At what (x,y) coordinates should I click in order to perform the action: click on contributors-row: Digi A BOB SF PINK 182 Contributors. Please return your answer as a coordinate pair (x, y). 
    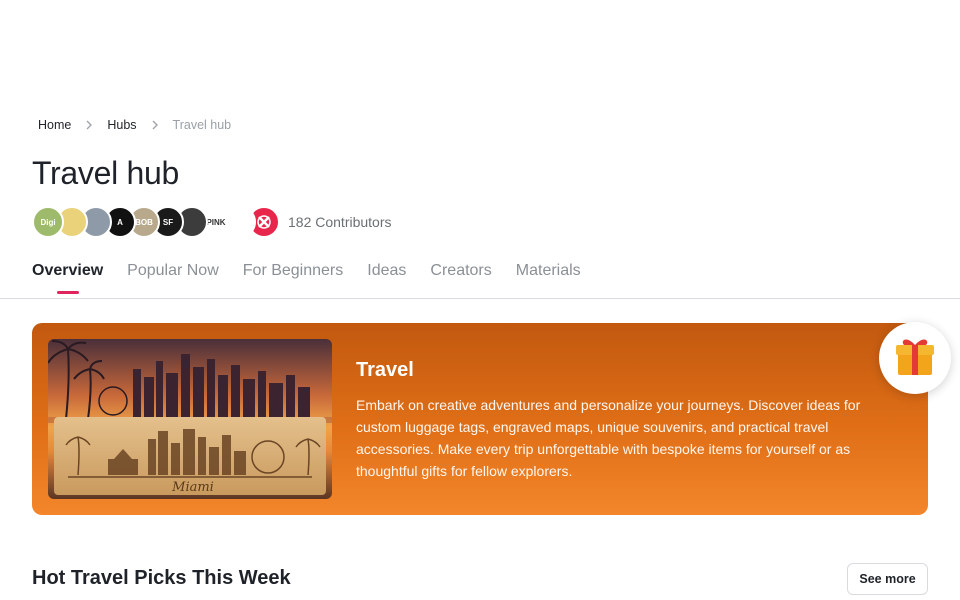
    Looking at the image, I should click on (212, 222).